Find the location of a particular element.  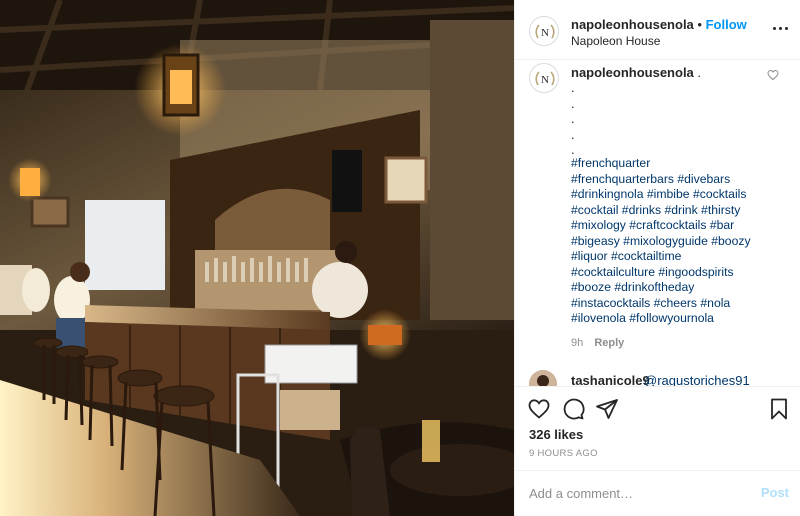

comment-mention: @ragustoriches91 is located at coordinates (697, 379).